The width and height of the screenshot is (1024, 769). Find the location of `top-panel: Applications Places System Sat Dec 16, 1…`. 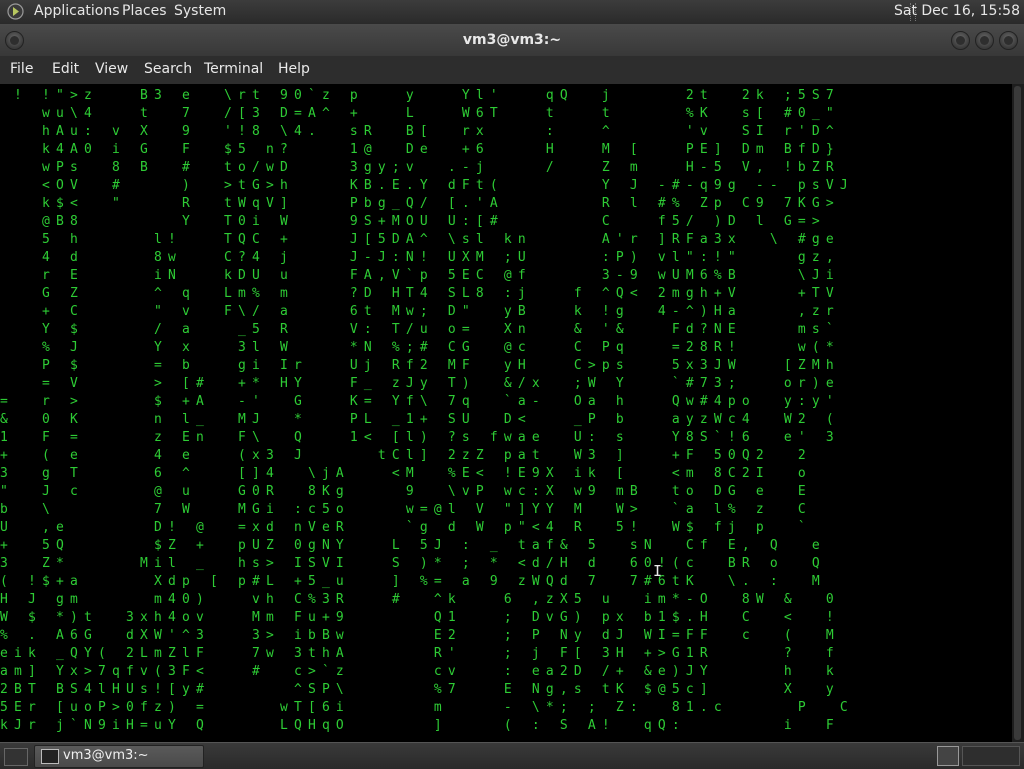

top-panel: Applications Places System Sat Dec 16, 1… is located at coordinates (512, 12).